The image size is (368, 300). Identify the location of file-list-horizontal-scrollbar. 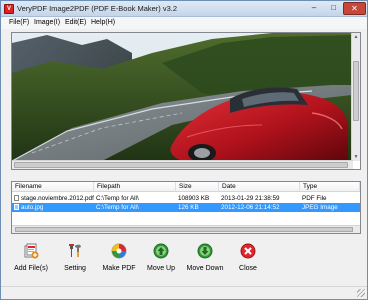
(186, 229).